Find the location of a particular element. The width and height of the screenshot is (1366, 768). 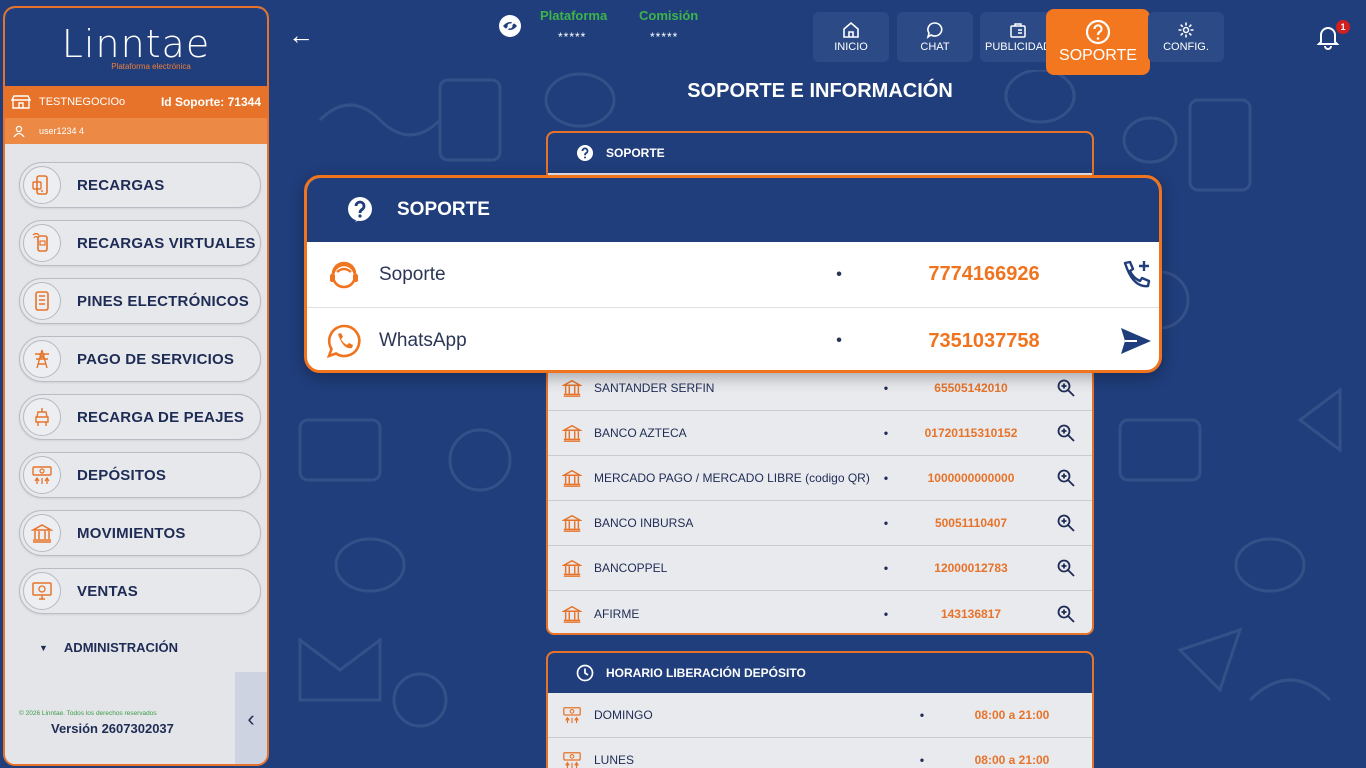

bank-name: MERCADO PAGO / MERCADO LIBRE (codigo QR) is located at coordinates (732, 478).